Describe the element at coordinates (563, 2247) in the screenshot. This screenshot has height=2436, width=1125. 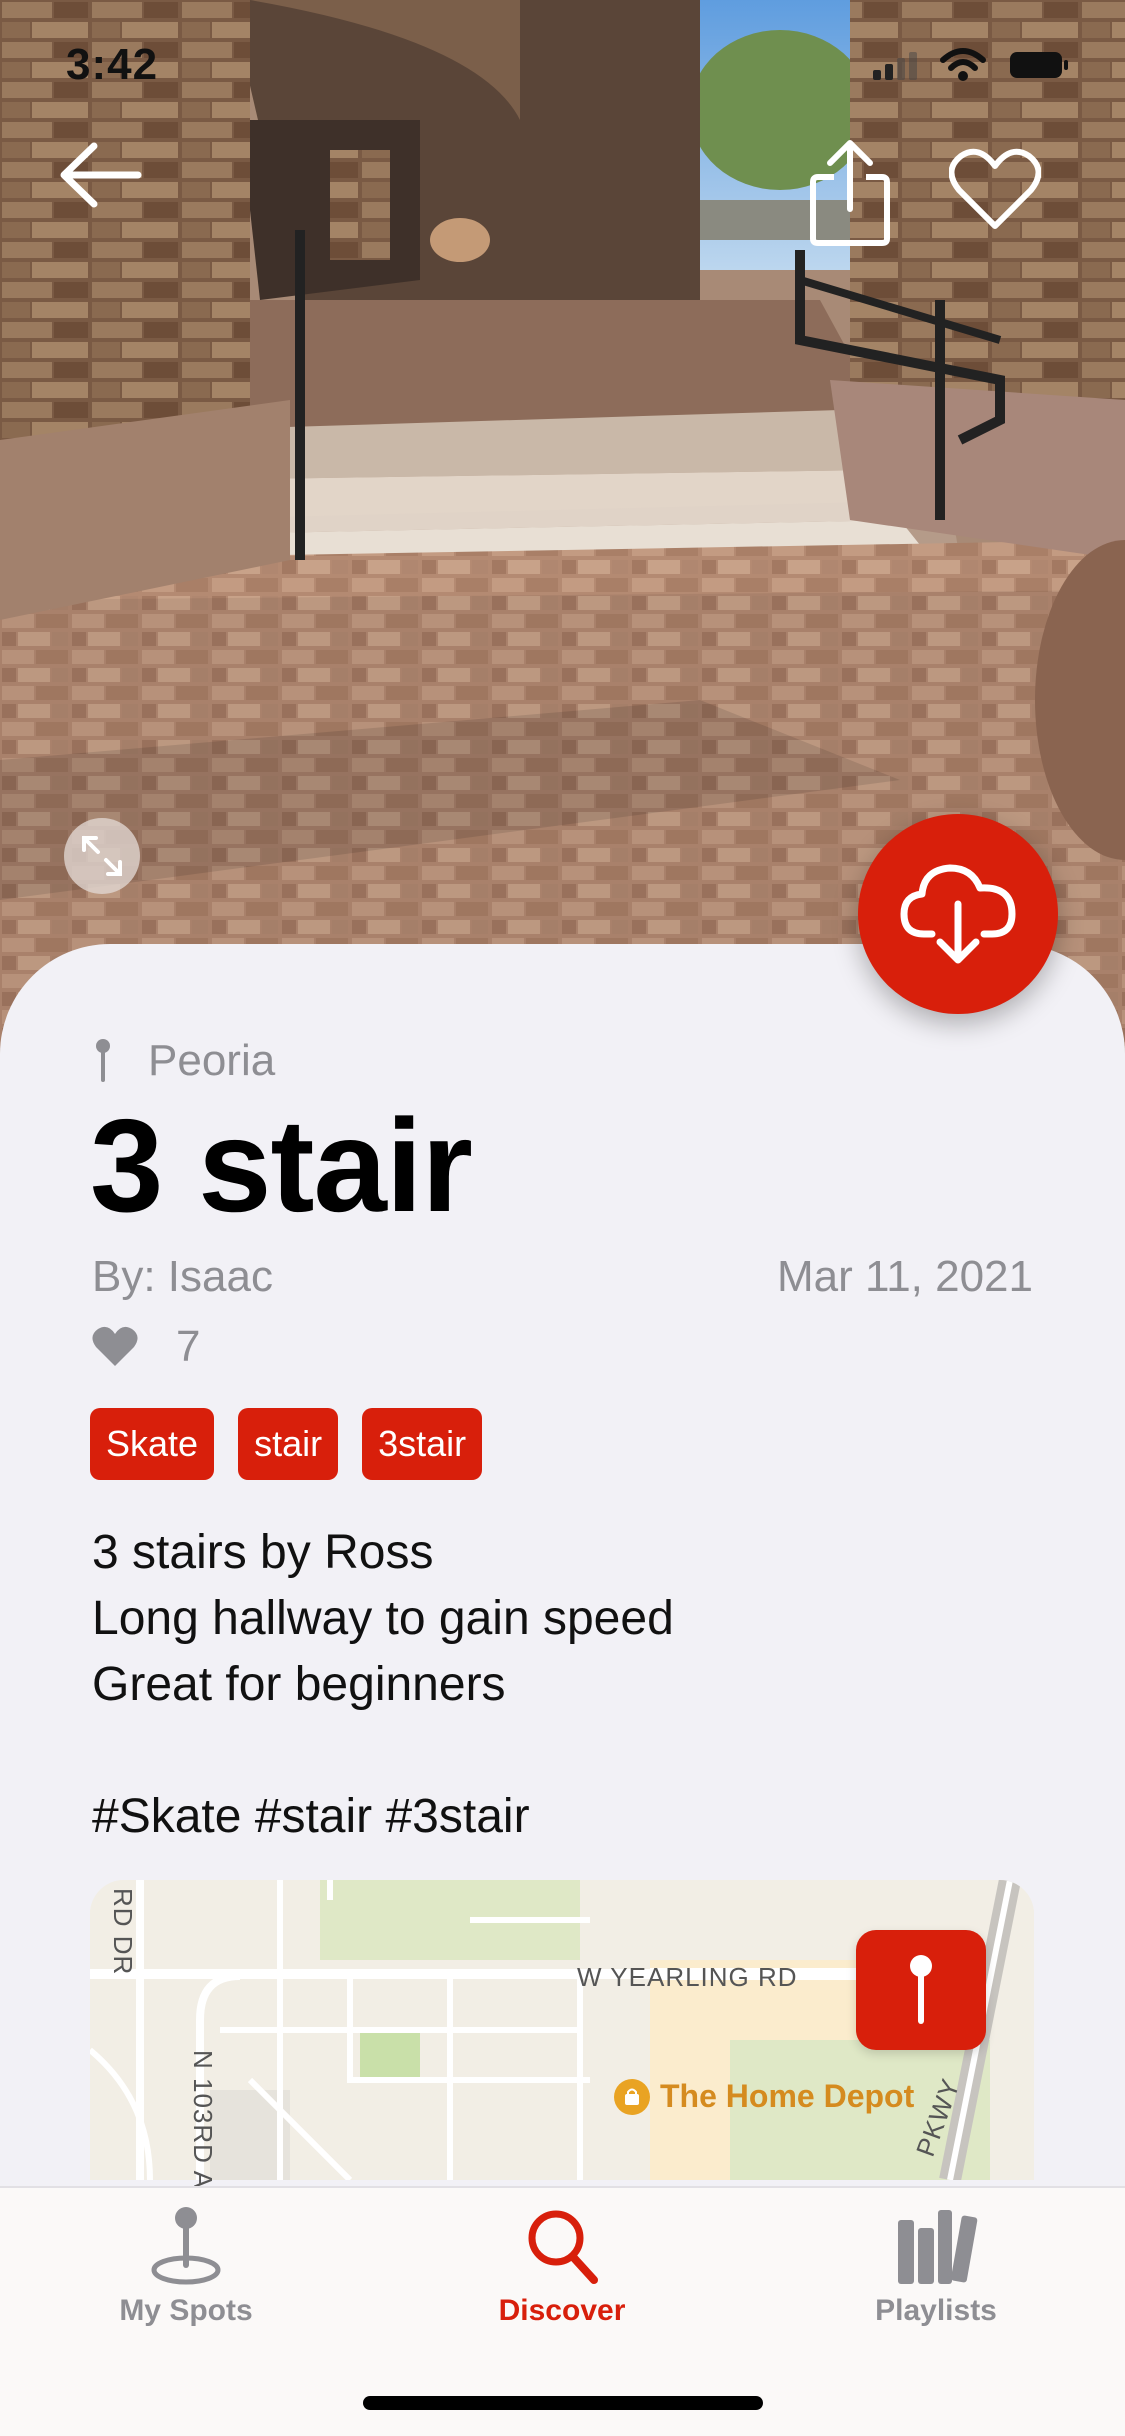
I see `search-icon` at that location.